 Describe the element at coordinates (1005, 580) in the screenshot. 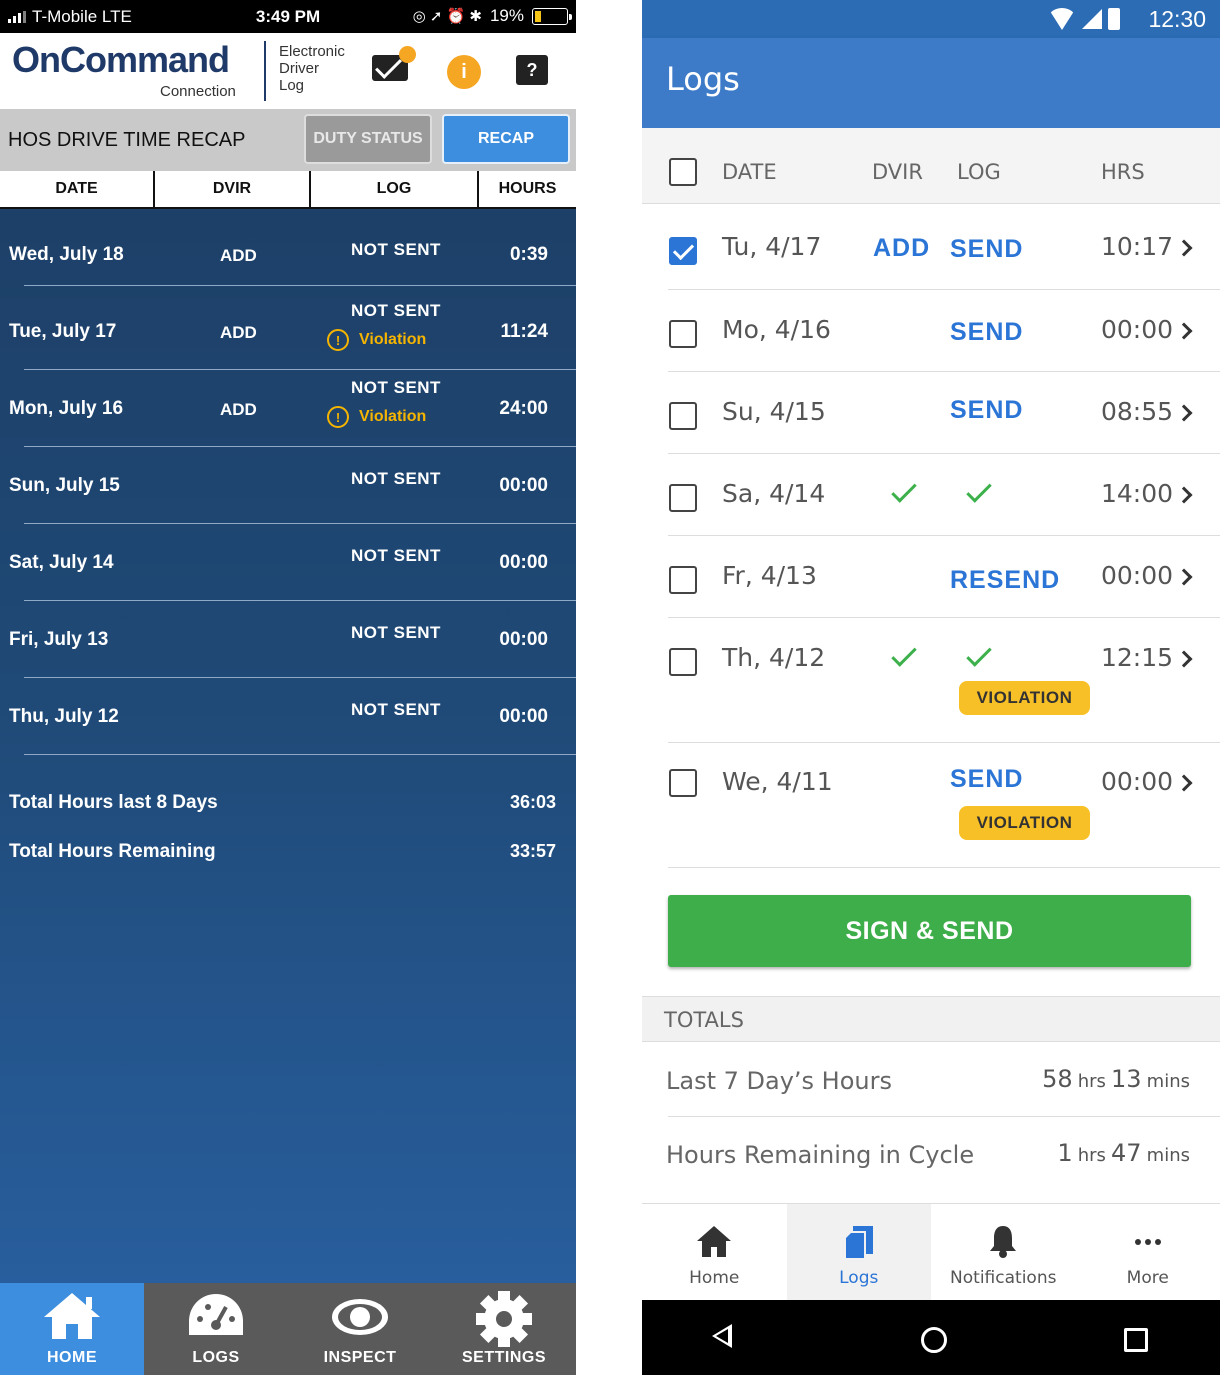

I see `resend-link: RESEND` at that location.